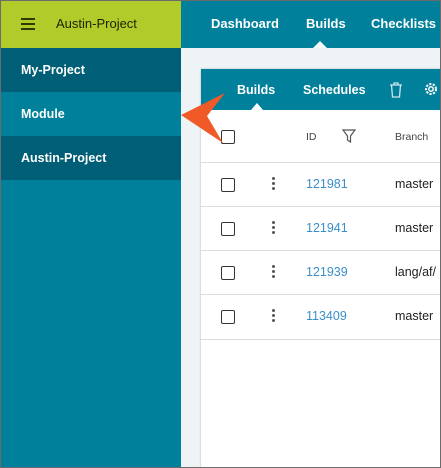 This screenshot has width=441, height=468. What do you see at coordinates (91, 114) in the screenshot?
I see `sidebar-item-module: Module` at bounding box center [91, 114].